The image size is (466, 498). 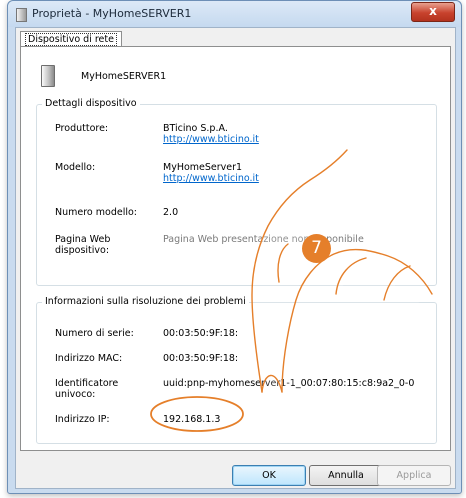 I want to click on ok-button: OK, so click(x=269, y=475).